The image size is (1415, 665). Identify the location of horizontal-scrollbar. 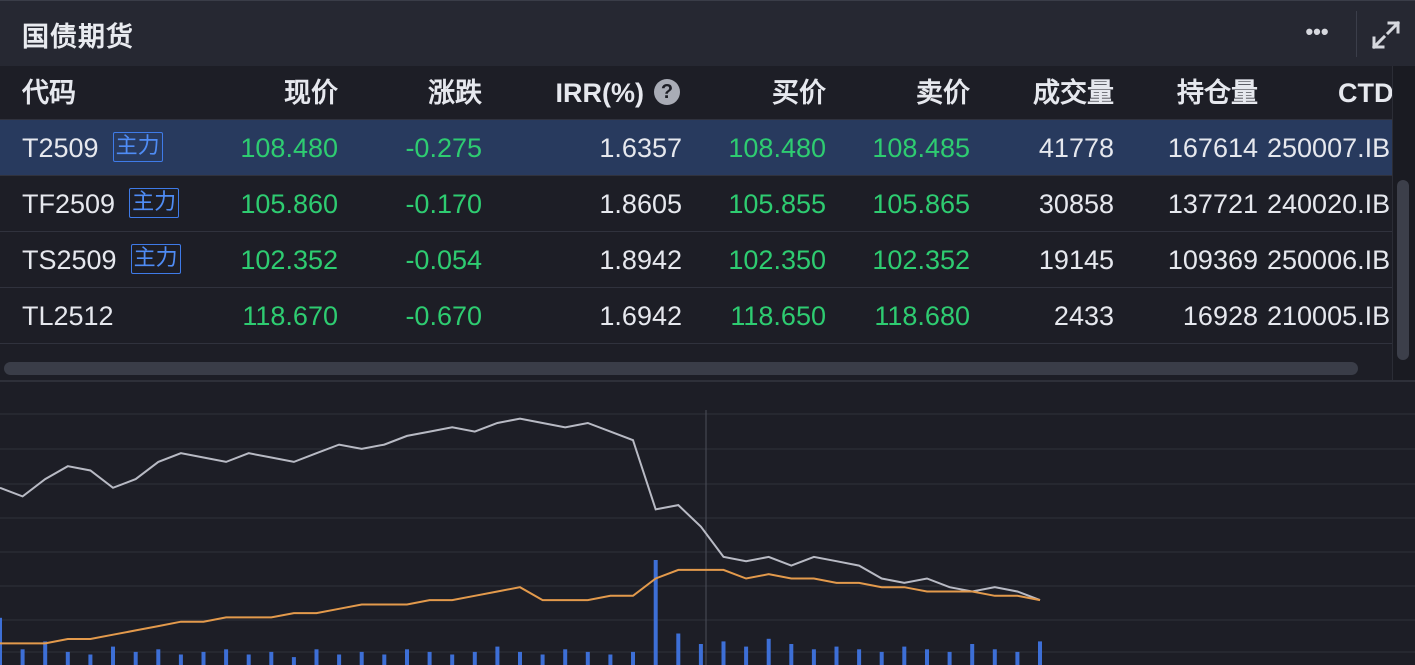
(696, 369).